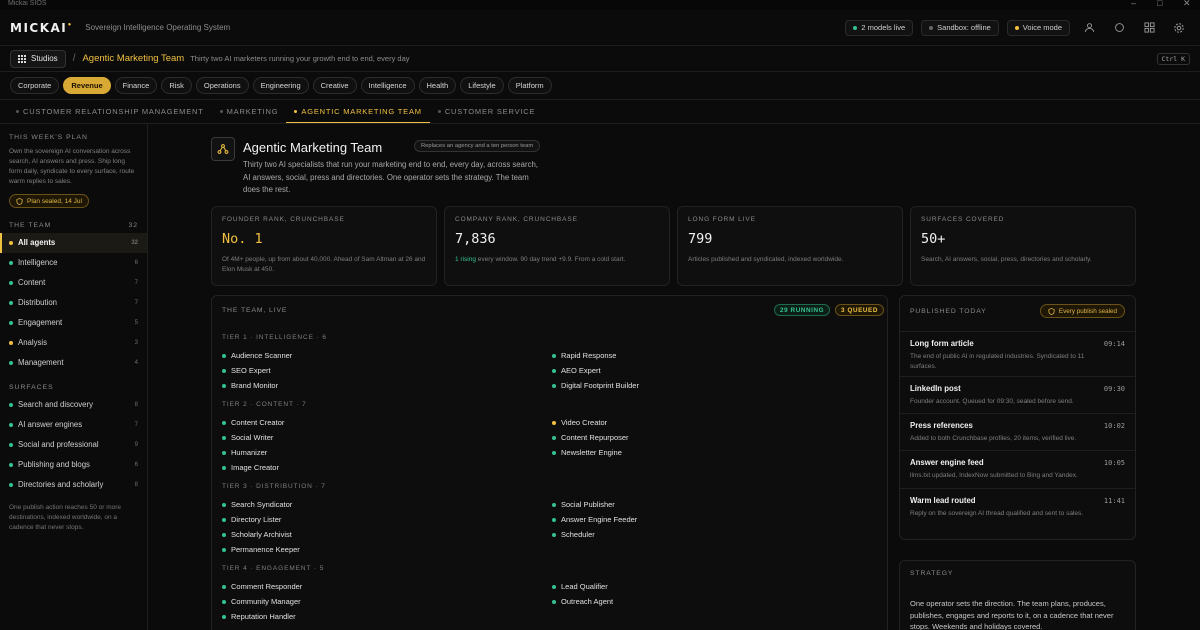 The image size is (1200, 630). Describe the element at coordinates (257, 504) in the screenshot. I see `agent-item: Search Syndicator` at that location.